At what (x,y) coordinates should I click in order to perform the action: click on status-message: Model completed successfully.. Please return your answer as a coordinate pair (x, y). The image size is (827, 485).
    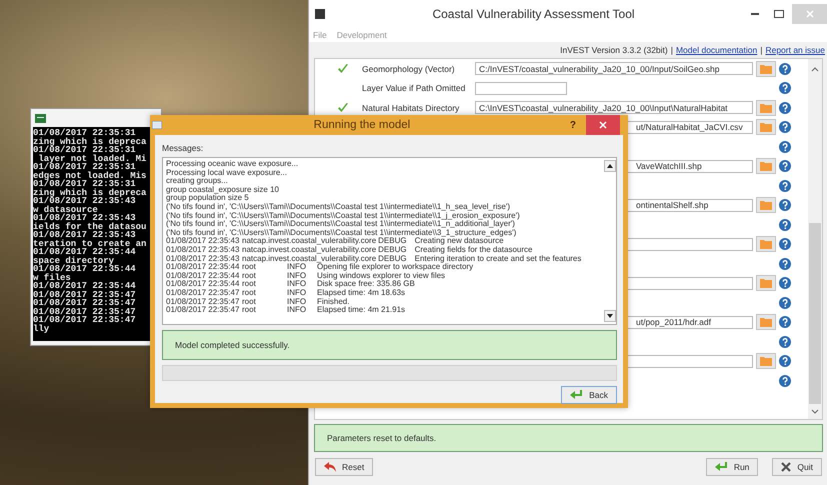
    Looking at the image, I should click on (389, 345).